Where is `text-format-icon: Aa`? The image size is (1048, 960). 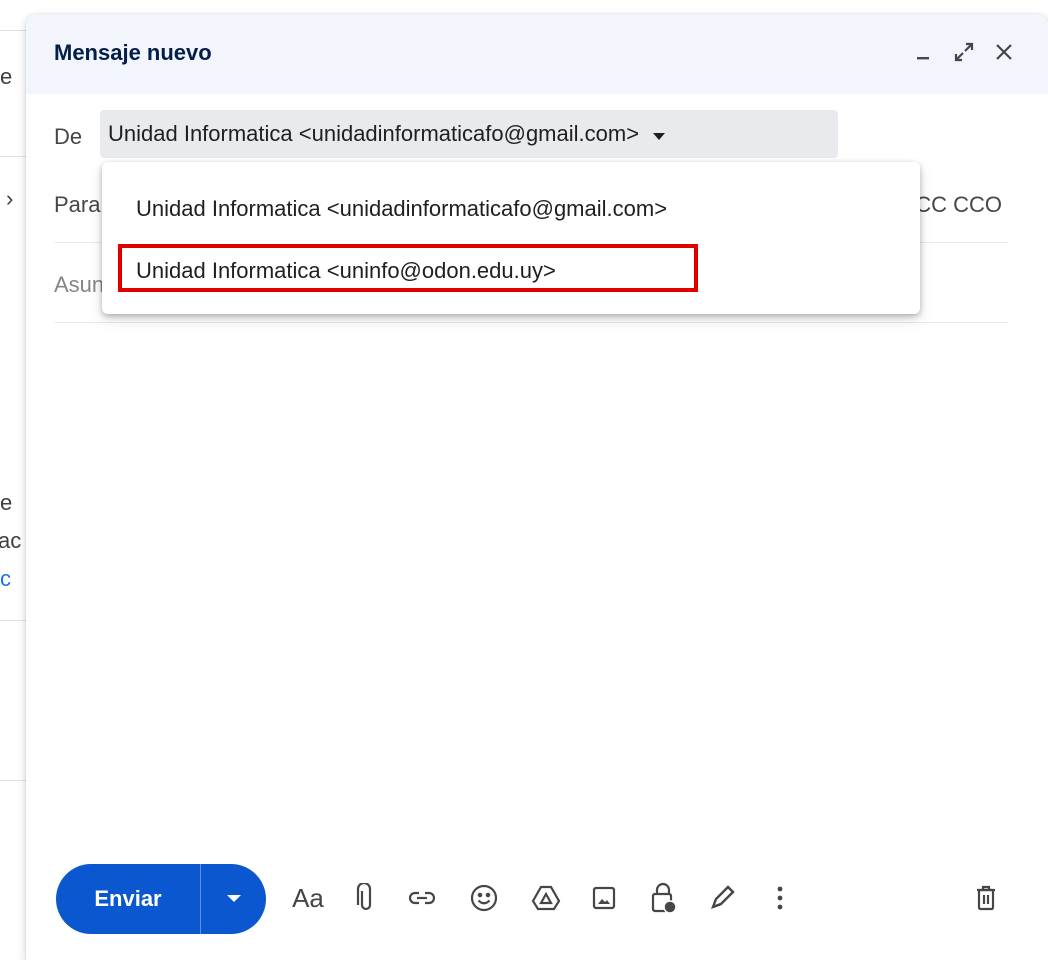
text-format-icon: Aa is located at coordinates (308, 898).